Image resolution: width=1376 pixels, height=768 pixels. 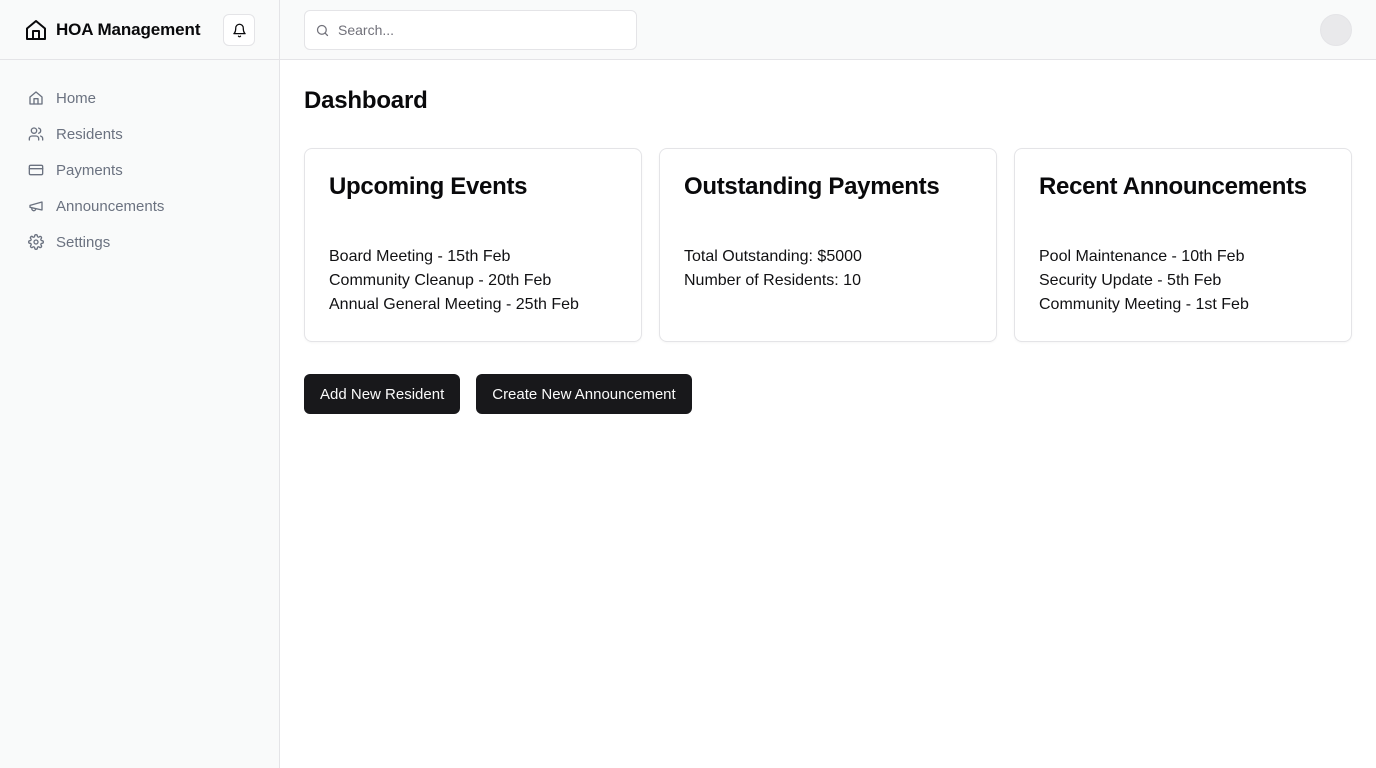 I want to click on bell-icon, so click(x=239, y=30).